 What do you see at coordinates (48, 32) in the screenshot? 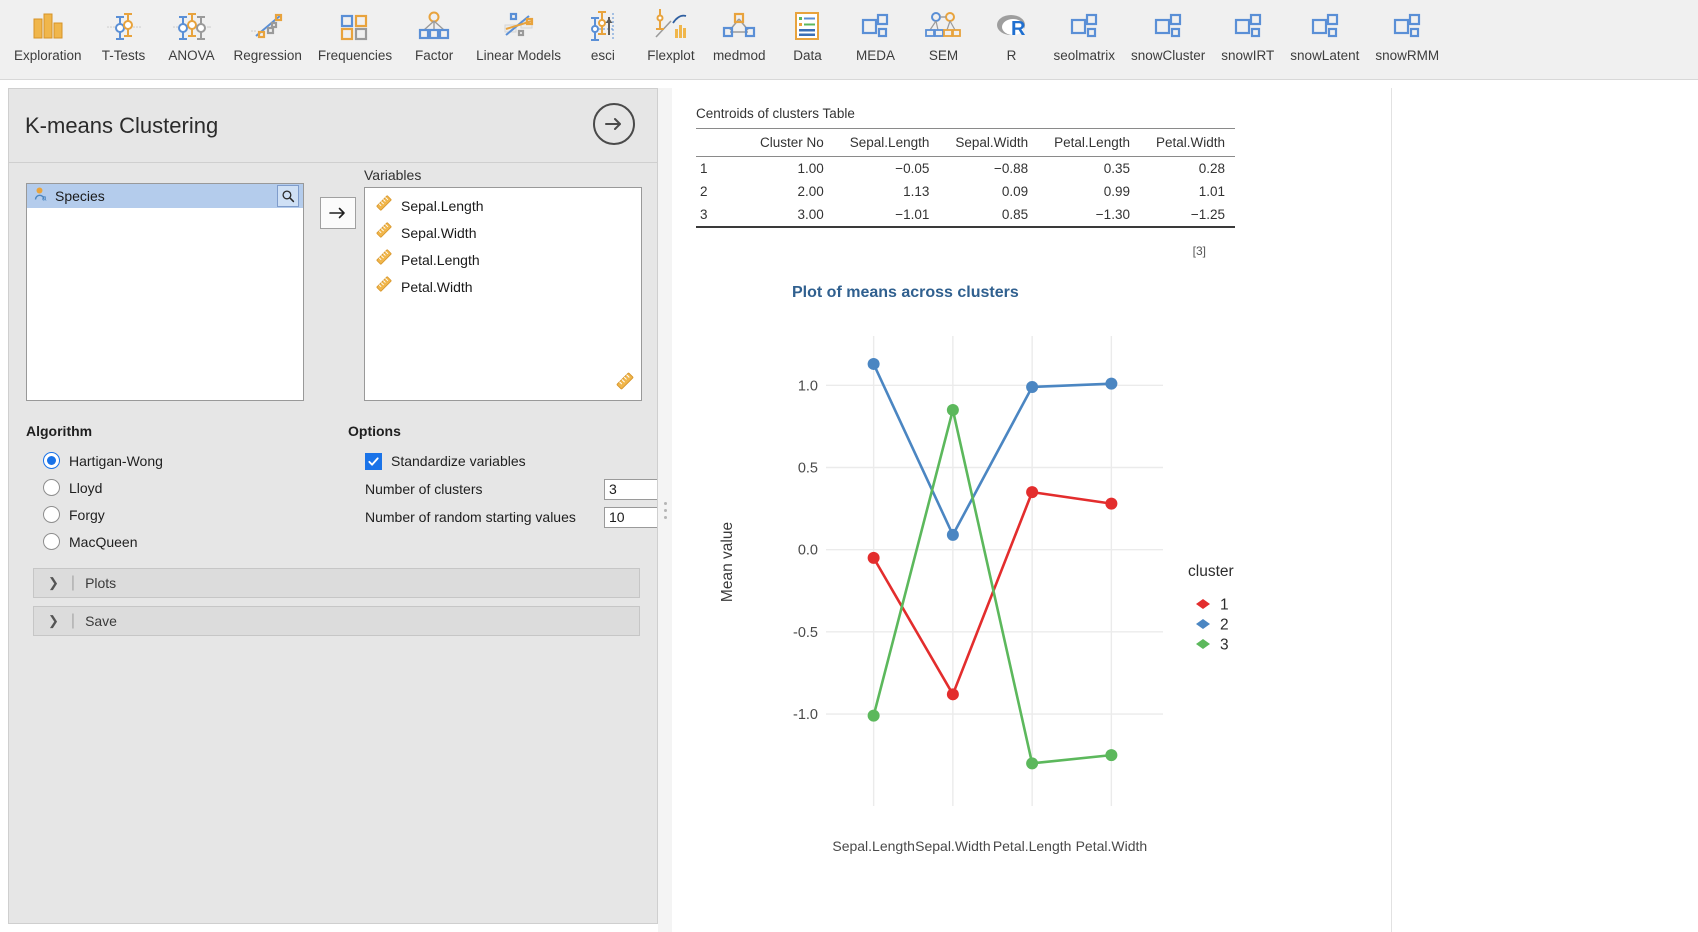
I see `ribbon-item-exploration: Exploration` at bounding box center [48, 32].